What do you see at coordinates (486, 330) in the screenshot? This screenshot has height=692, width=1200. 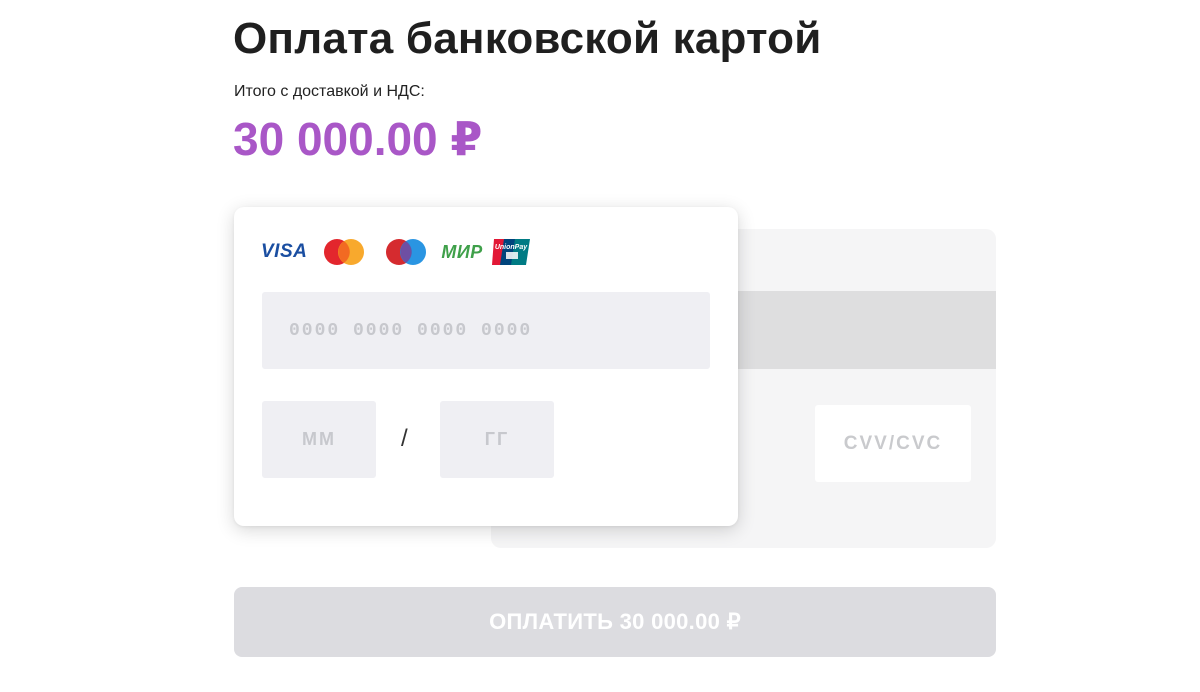 I see `card-number-input` at bounding box center [486, 330].